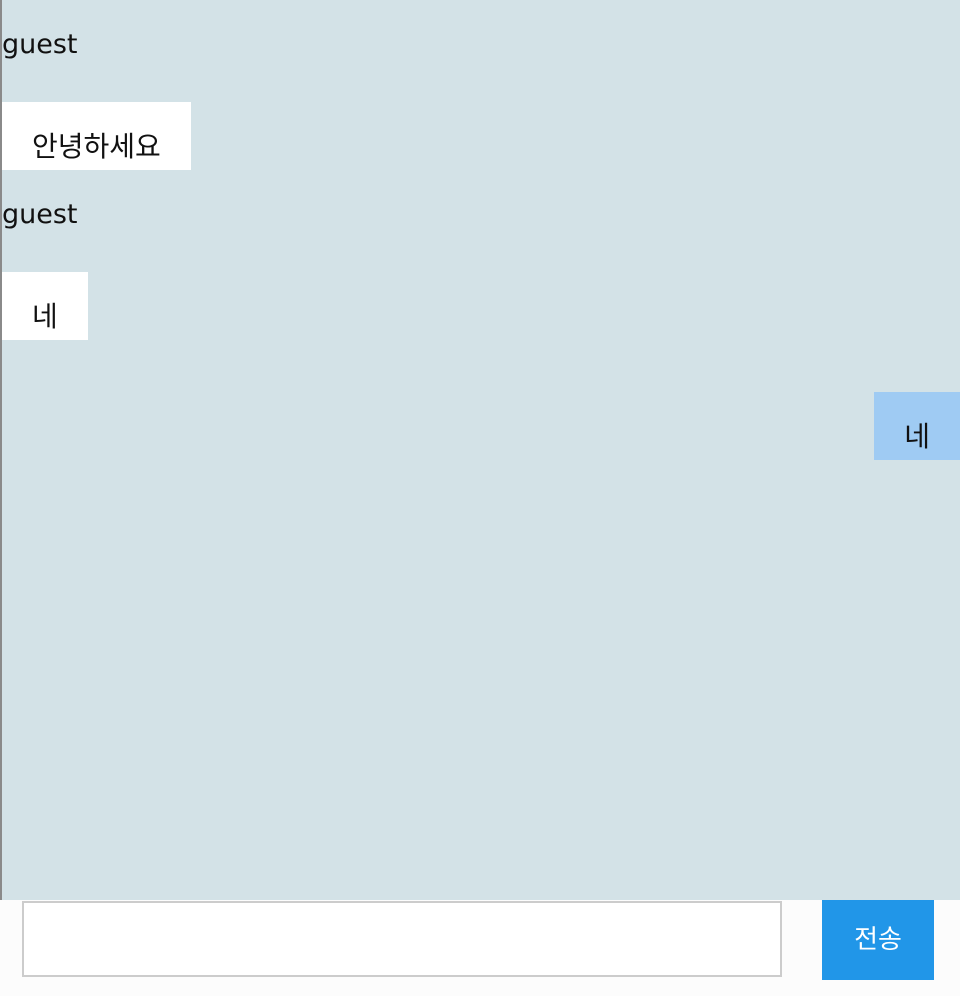 The height and width of the screenshot is (996, 960). I want to click on incoming-message-bubble: 네, so click(45, 306).